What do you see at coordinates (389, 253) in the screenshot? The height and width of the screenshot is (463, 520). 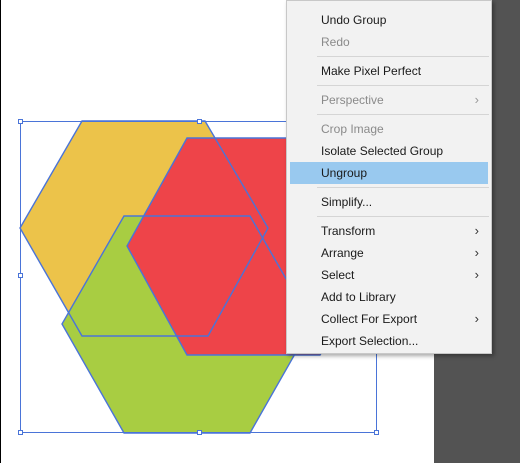 I see `menu-item-arrange: Arrange ›` at bounding box center [389, 253].